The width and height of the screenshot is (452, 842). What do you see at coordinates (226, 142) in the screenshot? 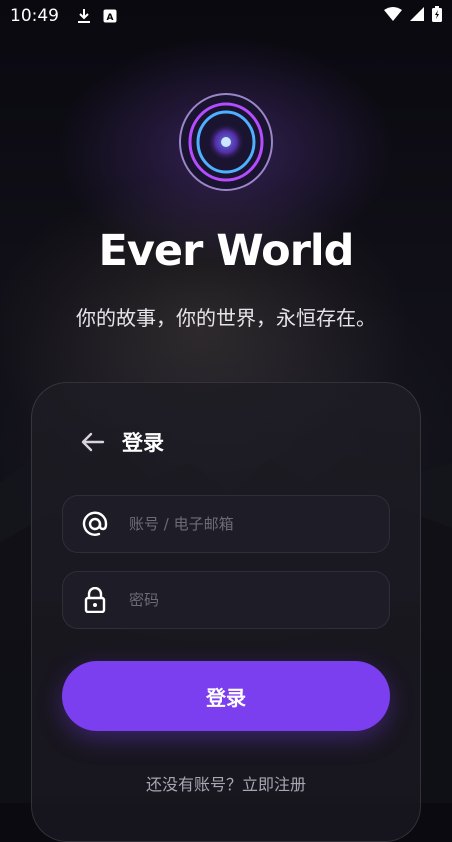
I see `app-logo-icon` at bounding box center [226, 142].